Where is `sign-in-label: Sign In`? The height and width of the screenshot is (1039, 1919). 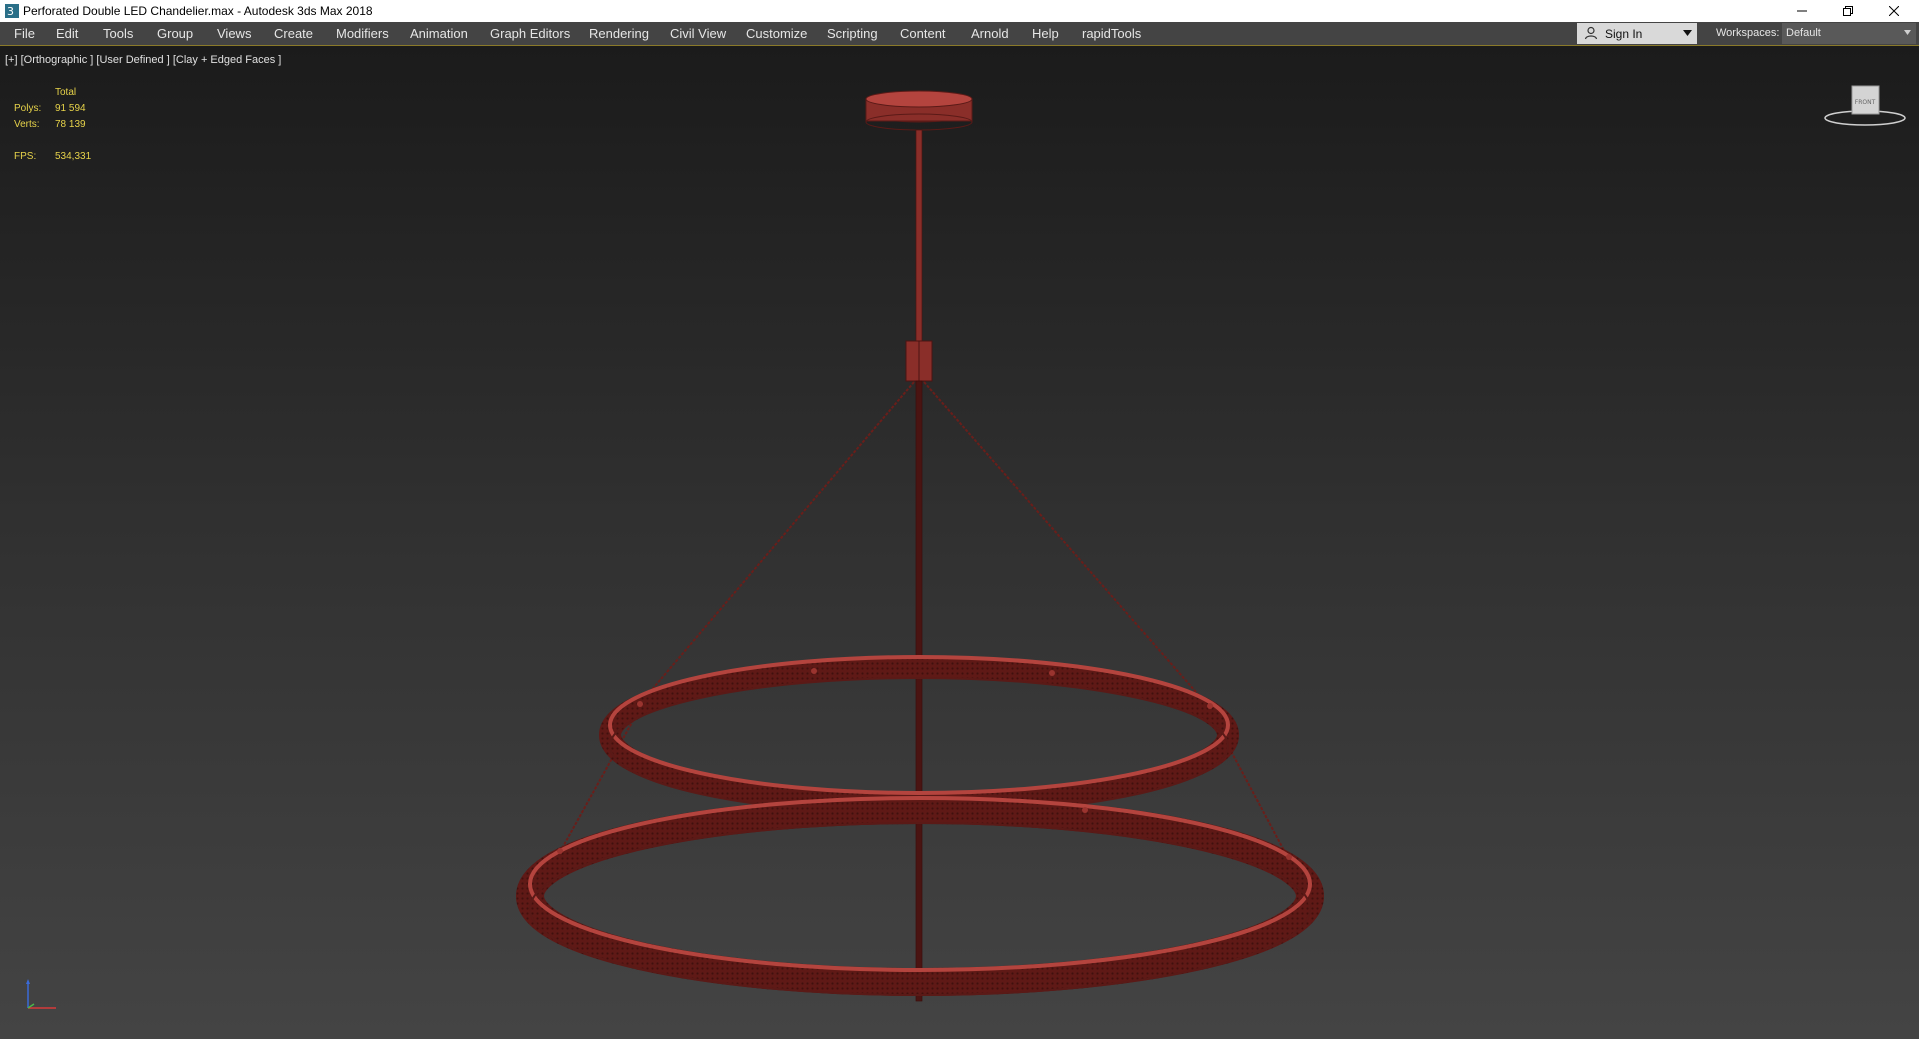
sign-in-label: Sign In is located at coordinates (1624, 34).